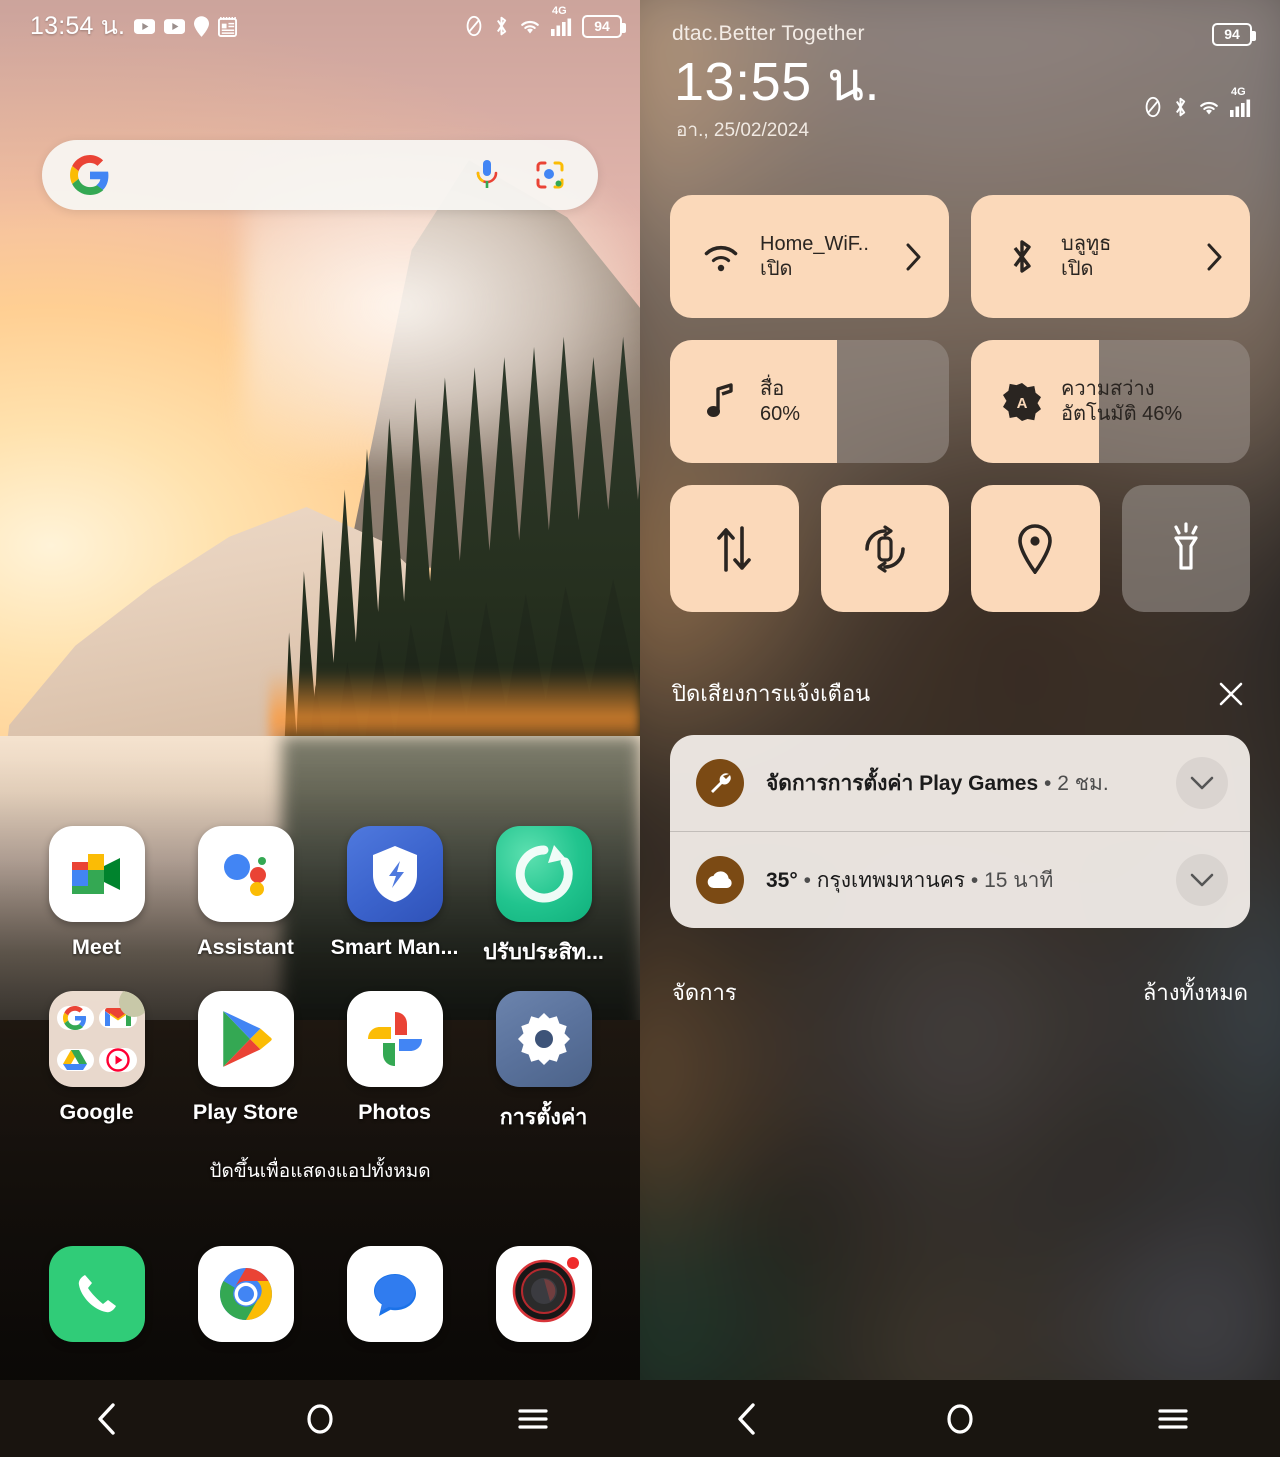 The height and width of the screenshot is (1457, 1280). What do you see at coordinates (960, 548) in the screenshot?
I see `tile-row-small` at bounding box center [960, 548].